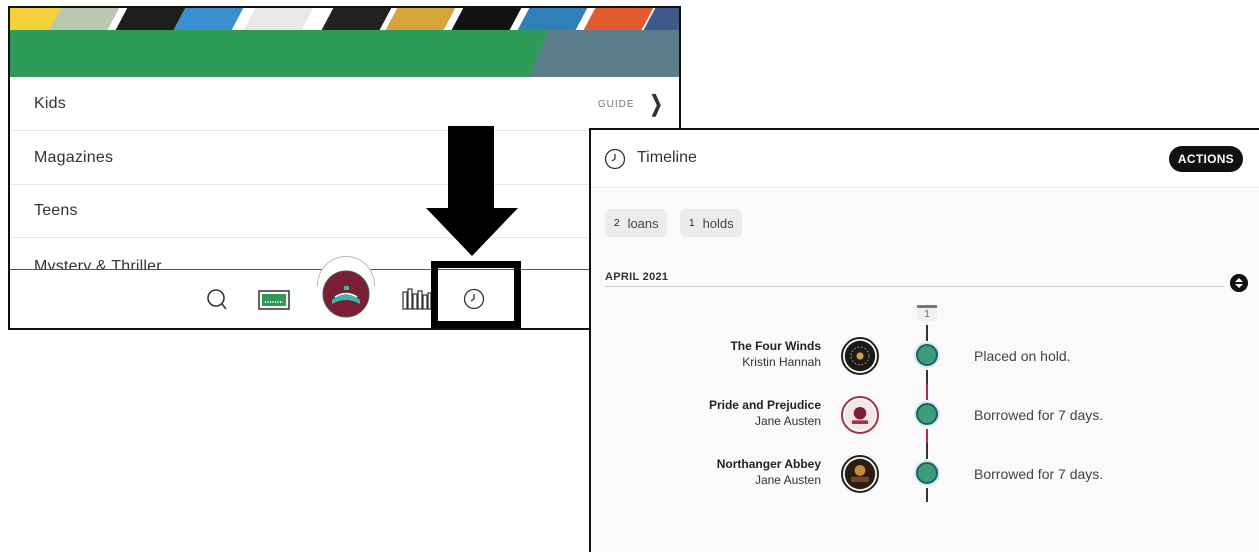  Describe the element at coordinates (927, 313) in the screenshot. I see `day-marker: 1` at that location.